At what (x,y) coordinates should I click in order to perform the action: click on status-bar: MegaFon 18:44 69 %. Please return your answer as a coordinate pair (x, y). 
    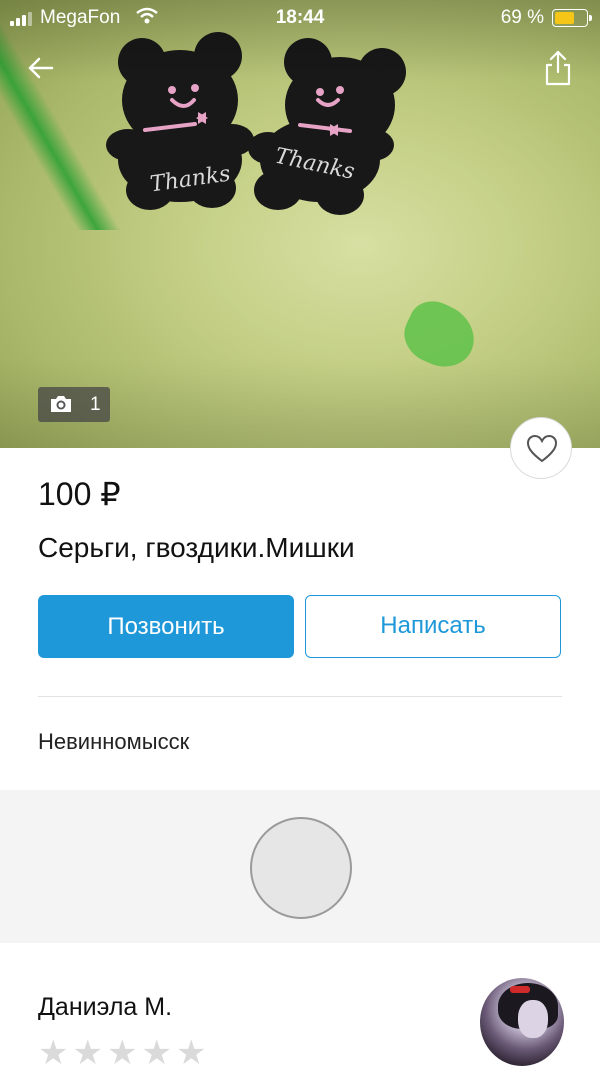
    Looking at the image, I should click on (300, 18).